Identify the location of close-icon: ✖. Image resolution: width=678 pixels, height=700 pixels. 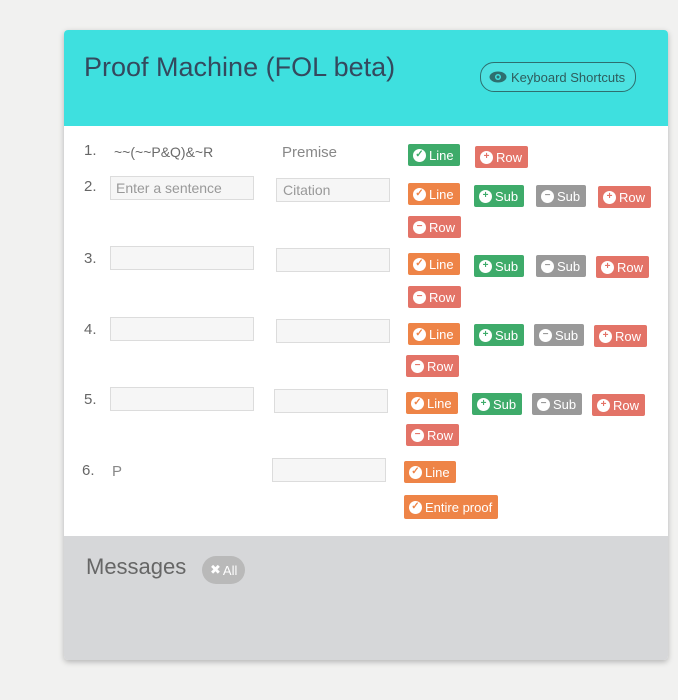
(215, 569).